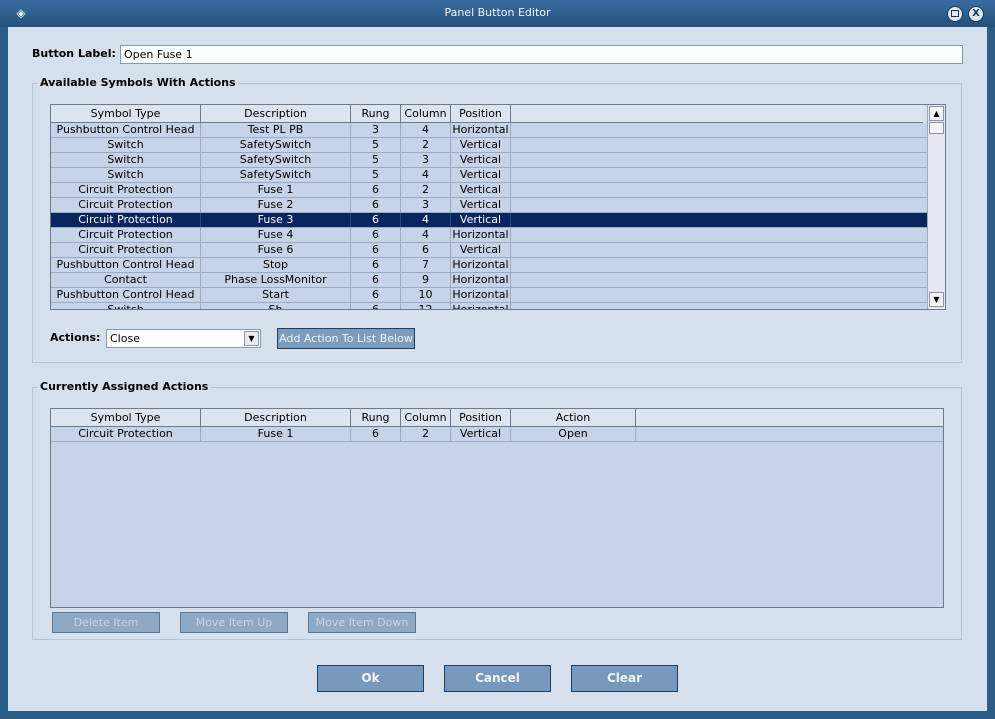 This screenshot has width=995, height=719. I want to click on chevron-down-icon: ▼, so click(251, 338).